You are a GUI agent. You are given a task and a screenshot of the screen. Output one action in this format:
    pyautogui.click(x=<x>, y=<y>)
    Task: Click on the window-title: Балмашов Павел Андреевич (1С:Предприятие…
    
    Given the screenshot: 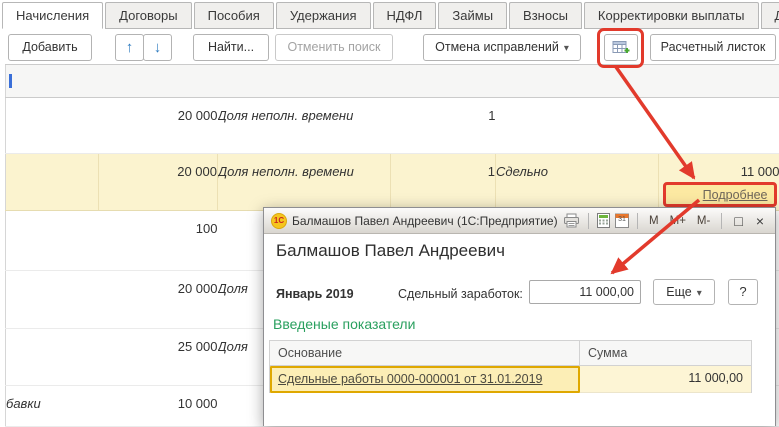 What is the action you would take?
    pyautogui.click(x=425, y=221)
    